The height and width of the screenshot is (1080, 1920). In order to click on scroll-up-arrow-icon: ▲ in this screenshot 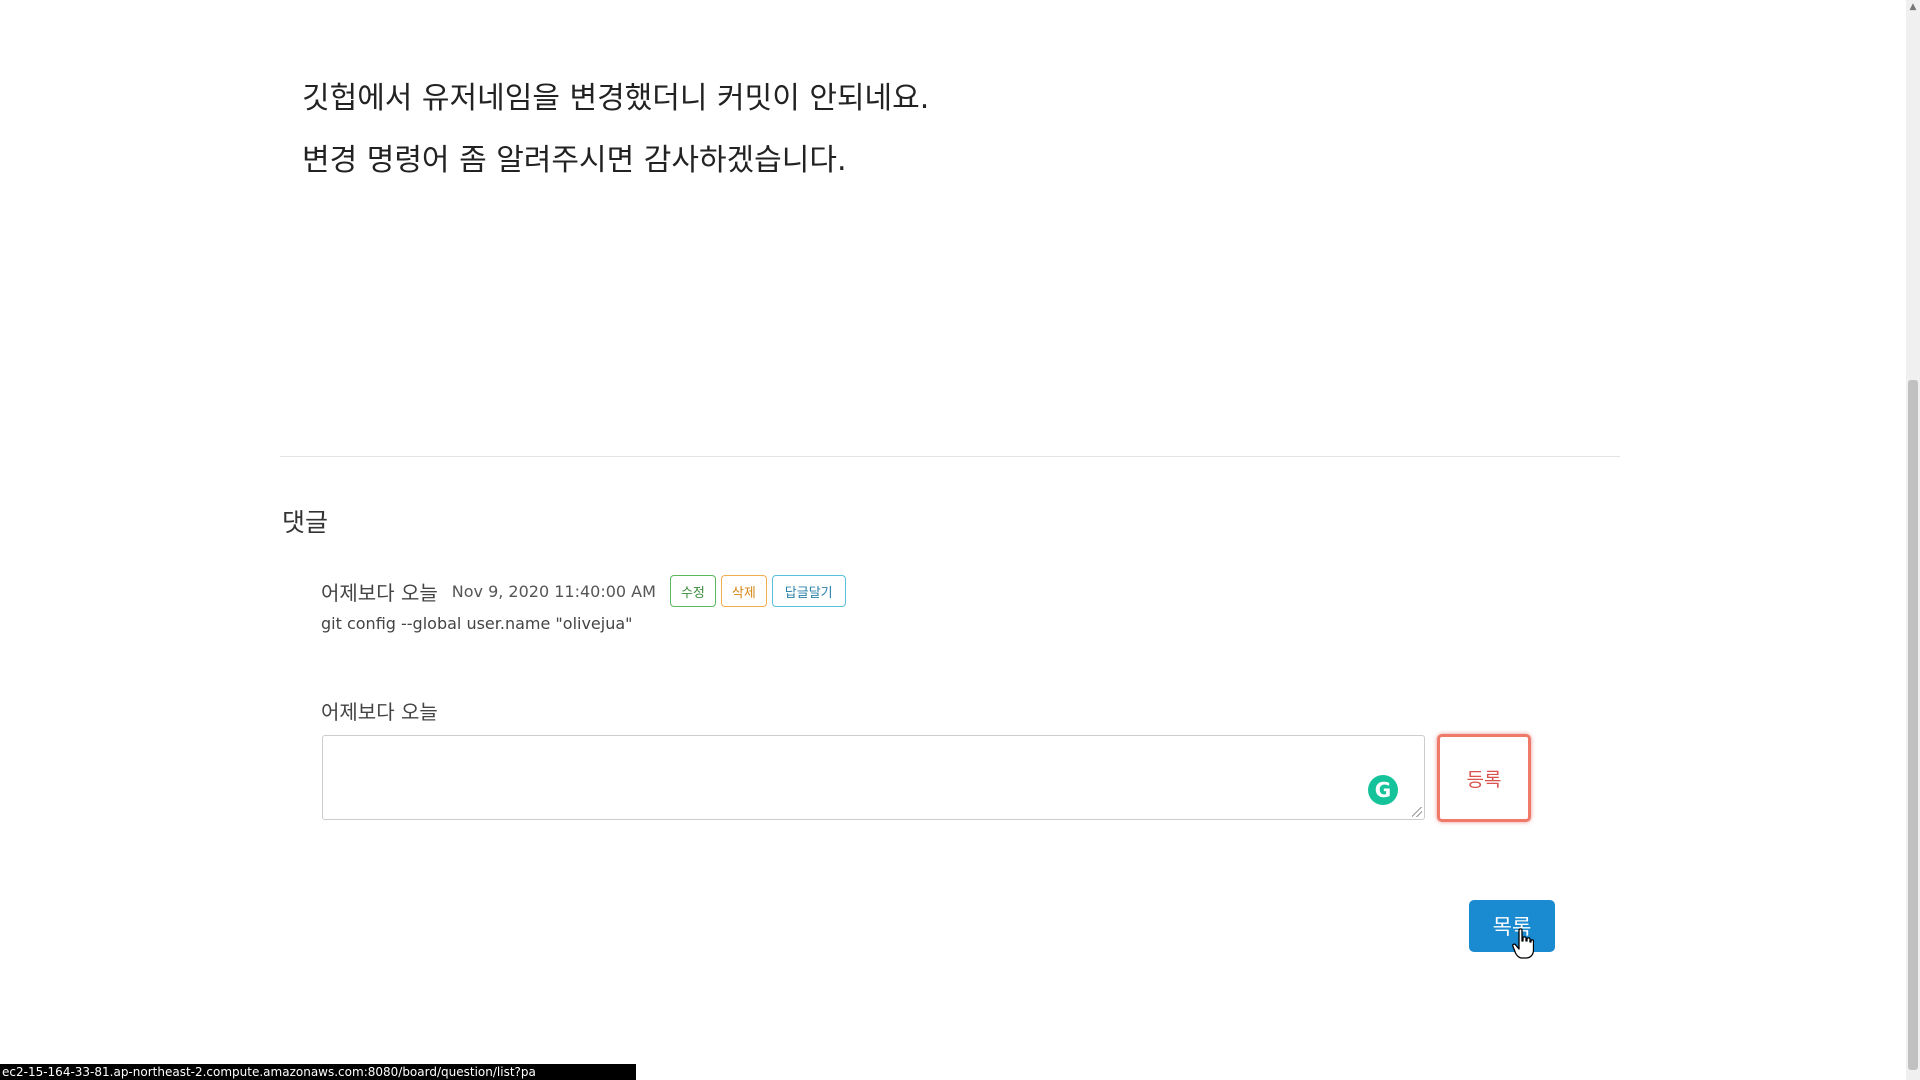, I will do `click(1913, 7)`.